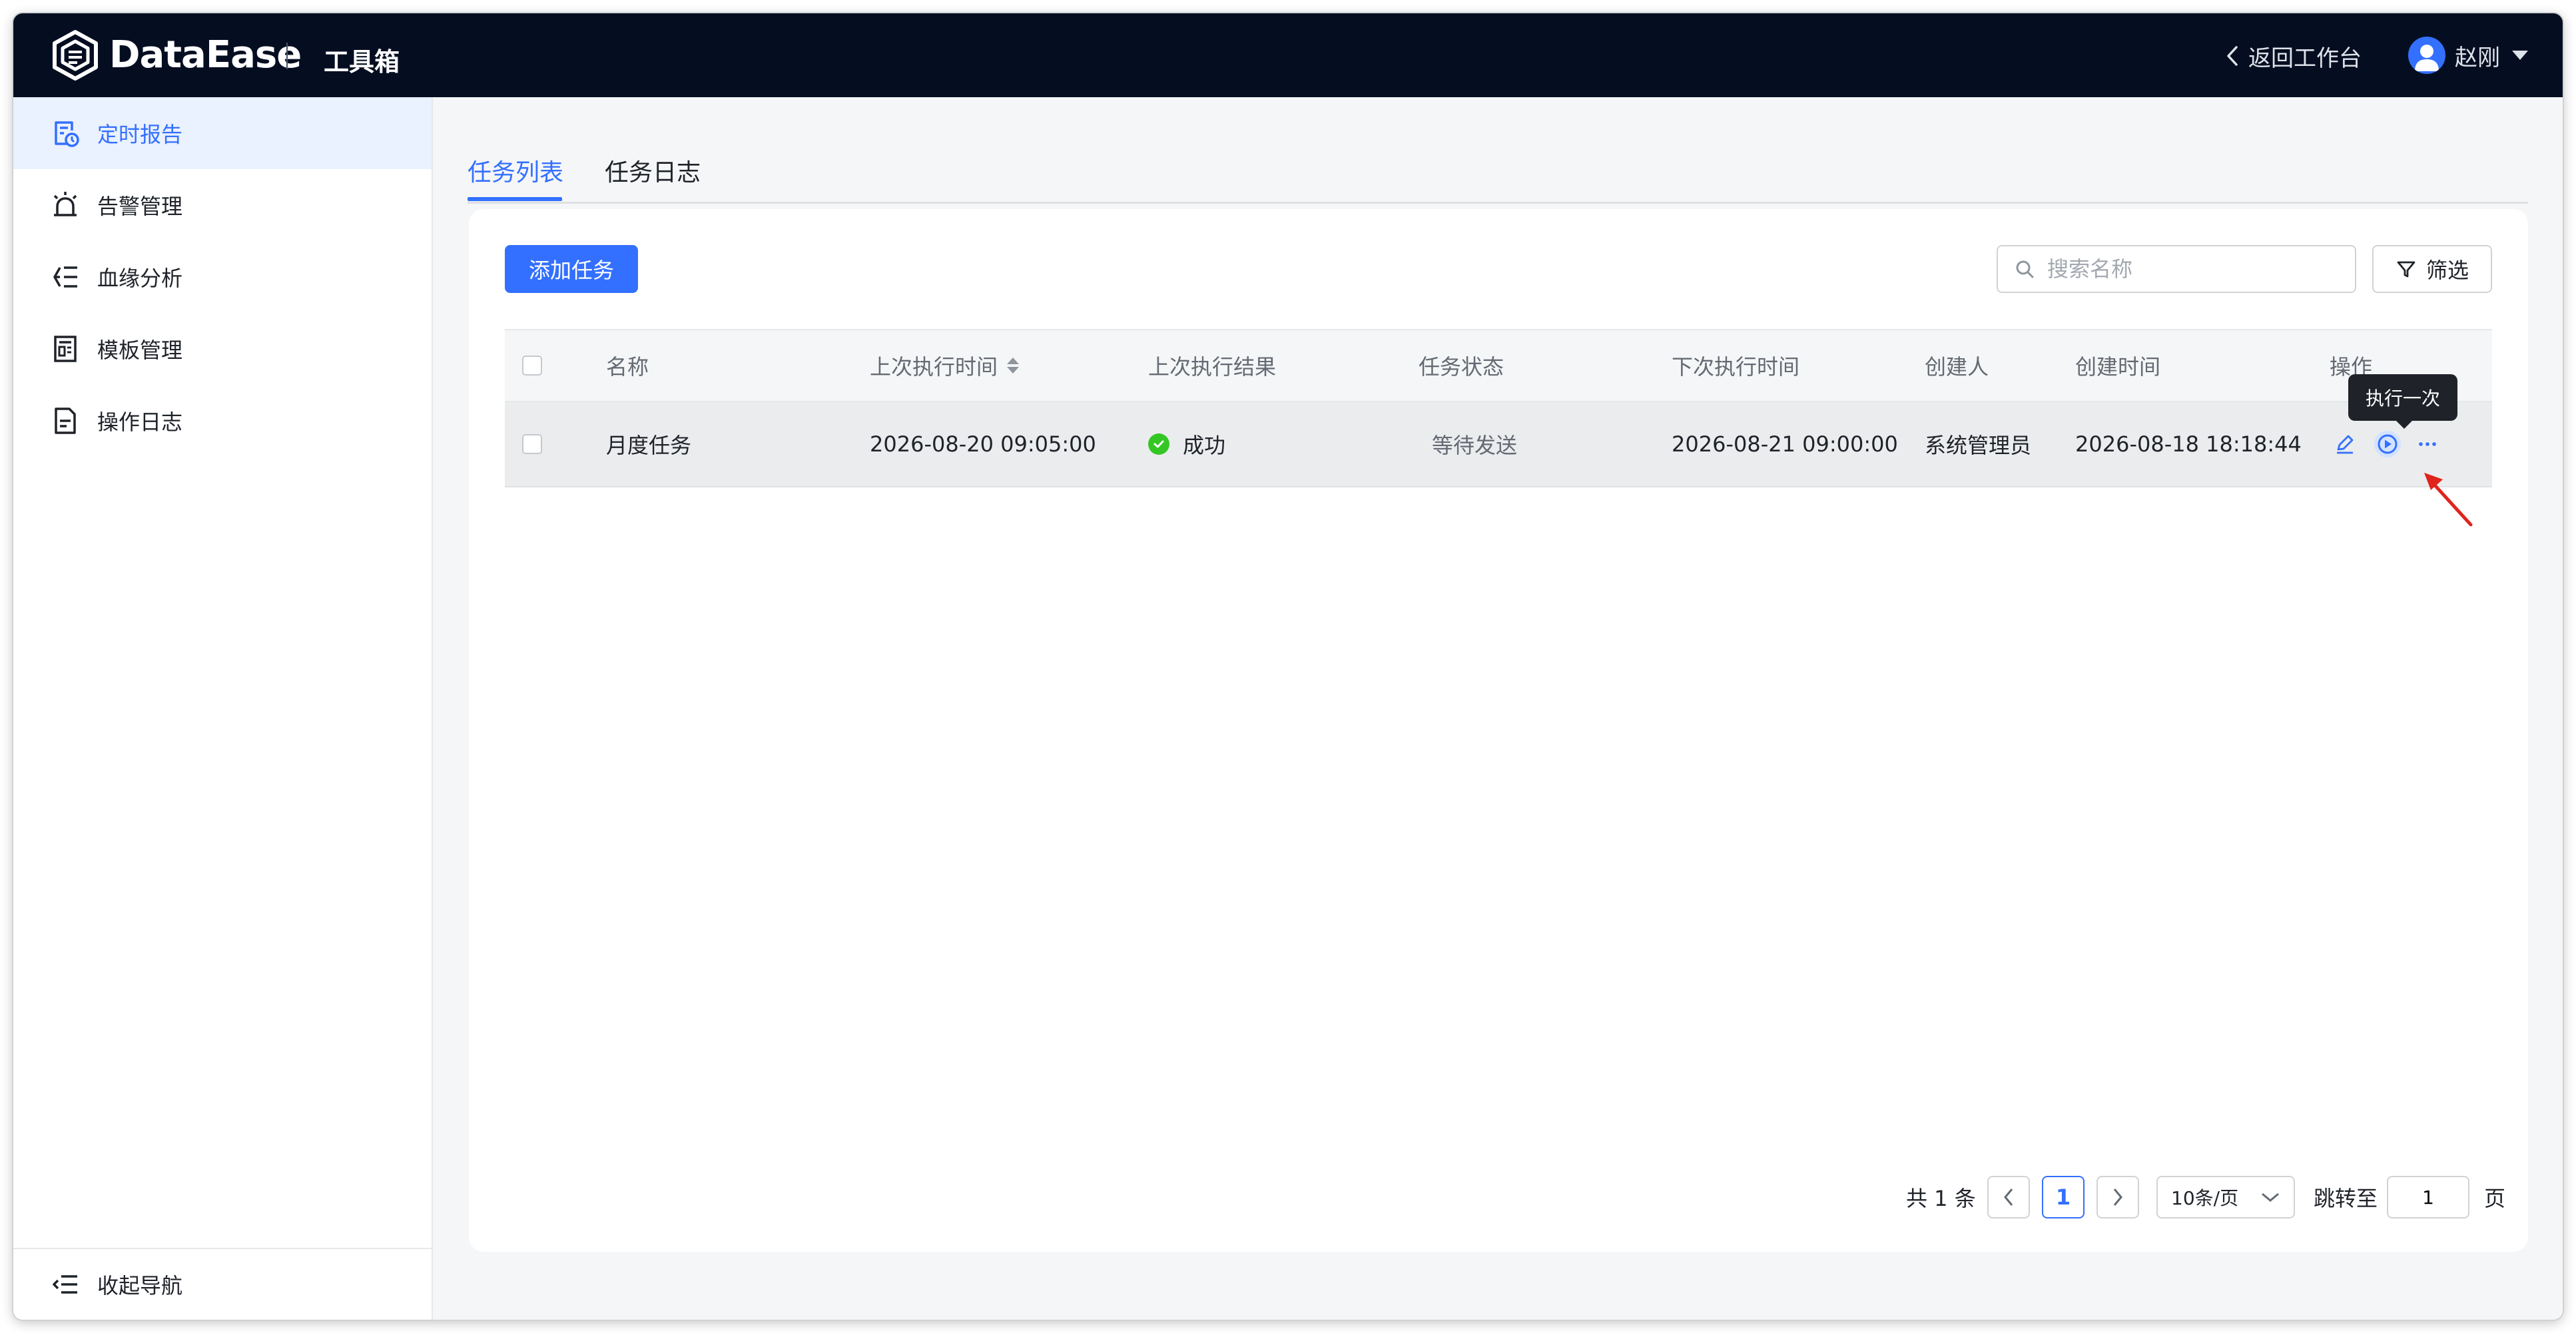 This screenshot has height=1333, width=2576. What do you see at coordinates (1013, 366) in the screenshot?
I see `sort-icon` at bounding box center [1013, 366].